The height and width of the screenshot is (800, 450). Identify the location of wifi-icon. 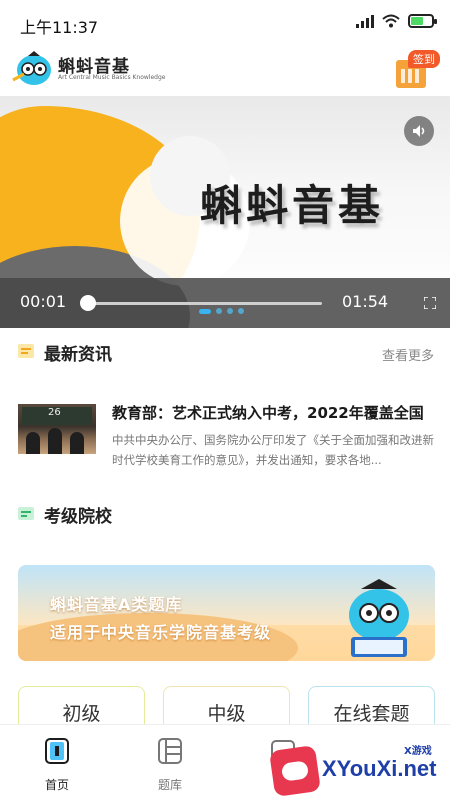
(391, 21).